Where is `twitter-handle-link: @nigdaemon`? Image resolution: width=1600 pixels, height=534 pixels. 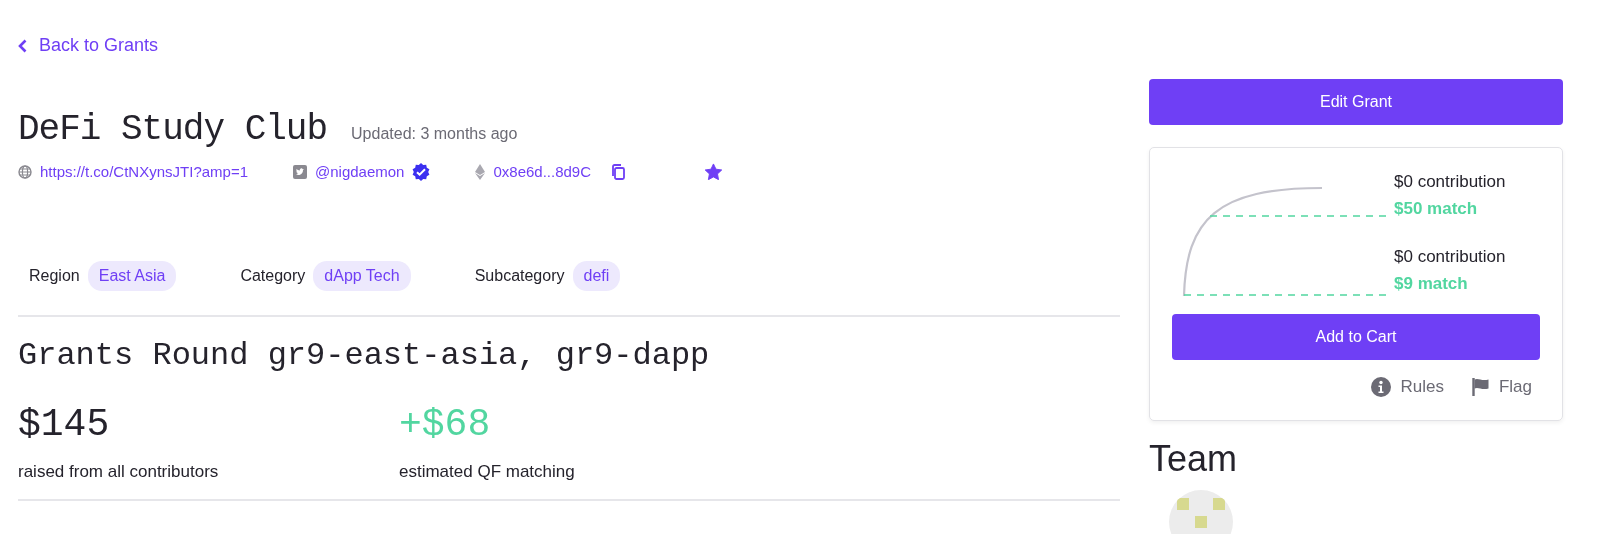 twitter-handle-link: @nigdaemon is located at coordinates (360, 172).